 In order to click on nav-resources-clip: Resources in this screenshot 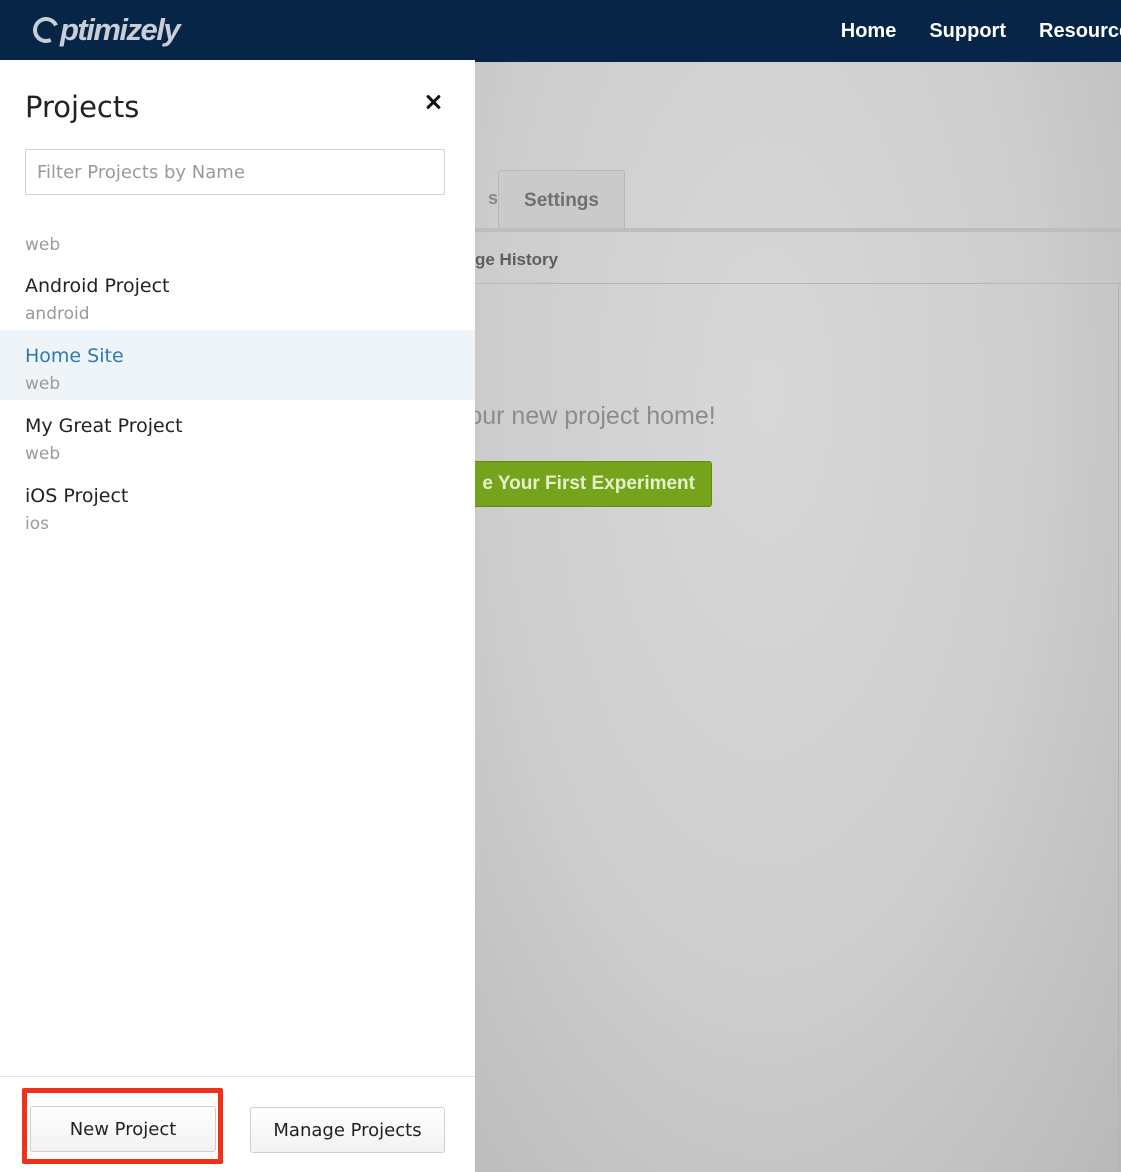, I will do `click(1080, 31)`.